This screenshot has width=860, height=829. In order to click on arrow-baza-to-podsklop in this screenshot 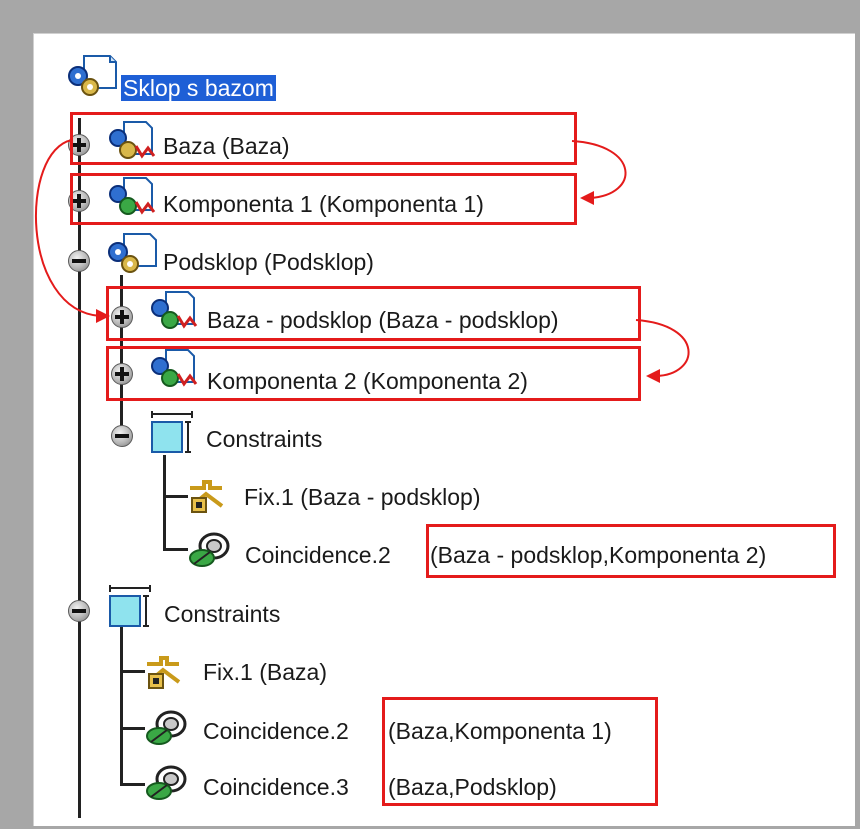, I will do `click(67, 228)`.